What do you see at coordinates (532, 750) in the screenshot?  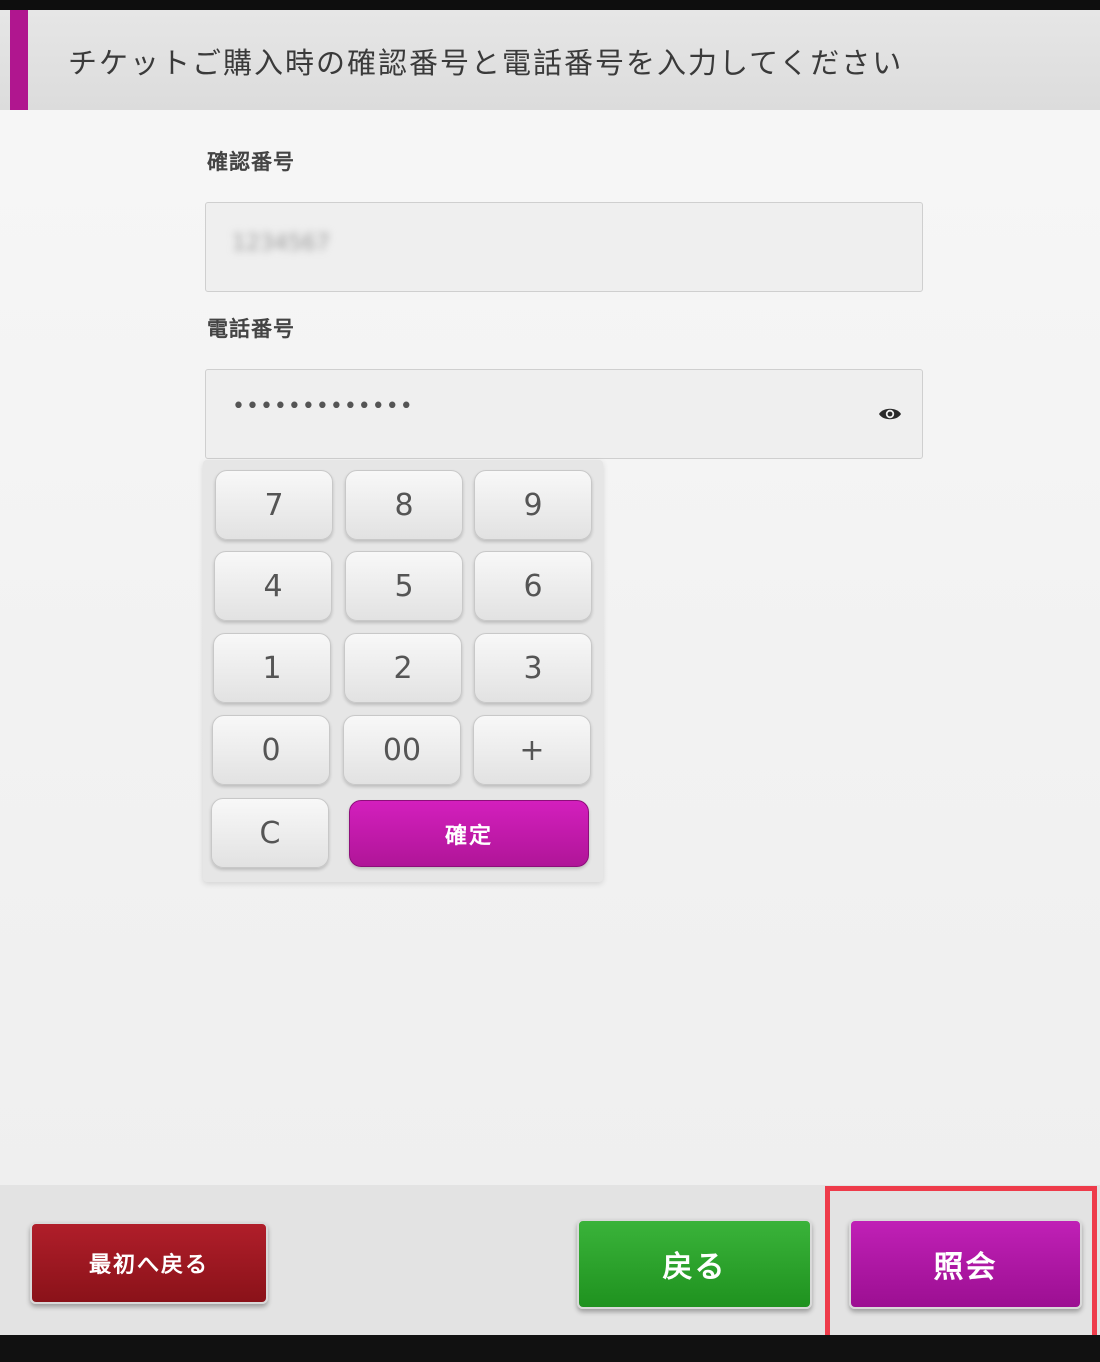 I see `key-plus: +` at bounding box center [532, 750].